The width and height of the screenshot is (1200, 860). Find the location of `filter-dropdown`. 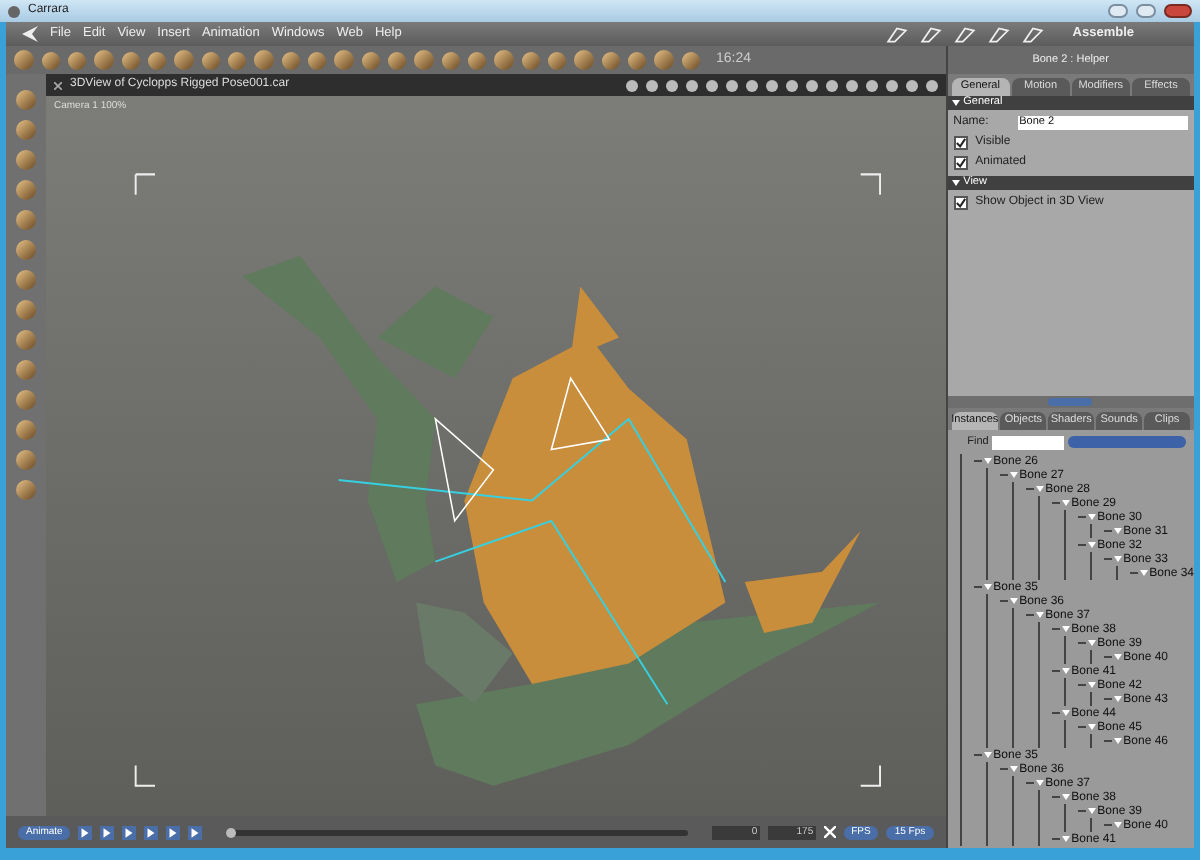

filter-dropdown is located at coordinates (1127, 442).